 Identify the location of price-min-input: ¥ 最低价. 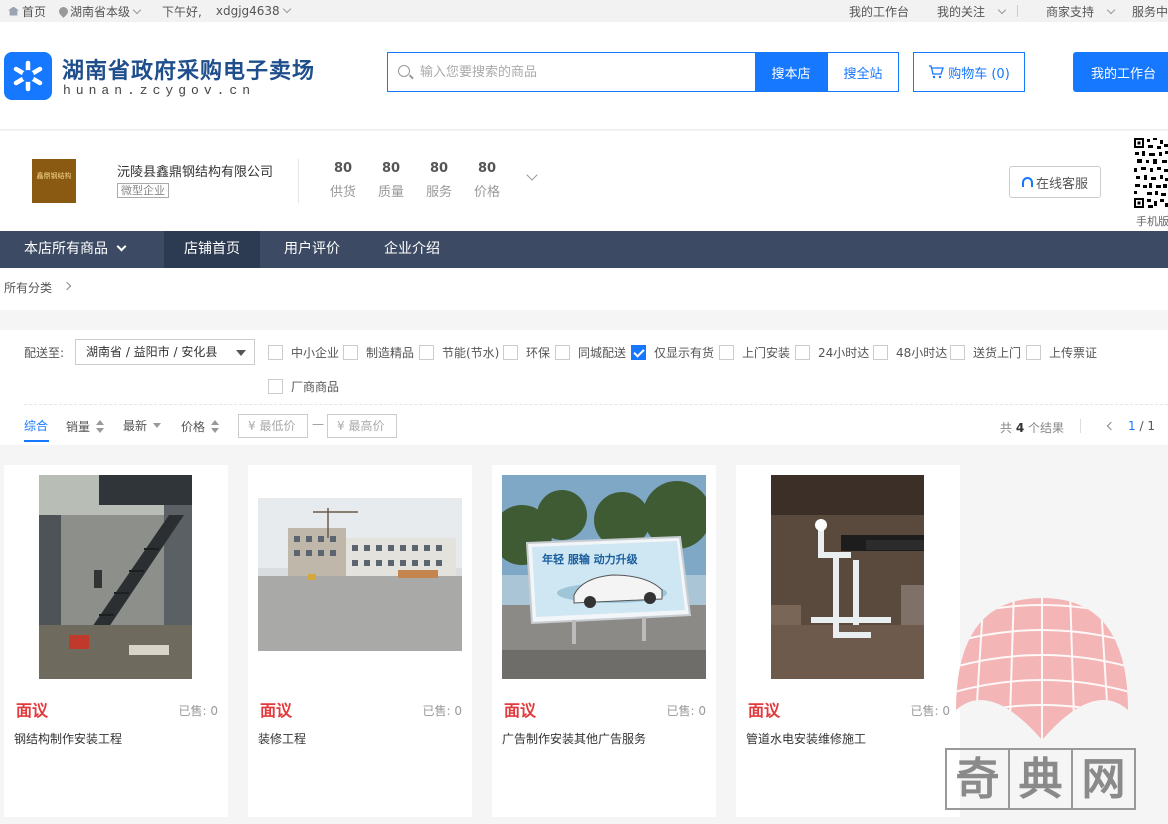
(273, 426).